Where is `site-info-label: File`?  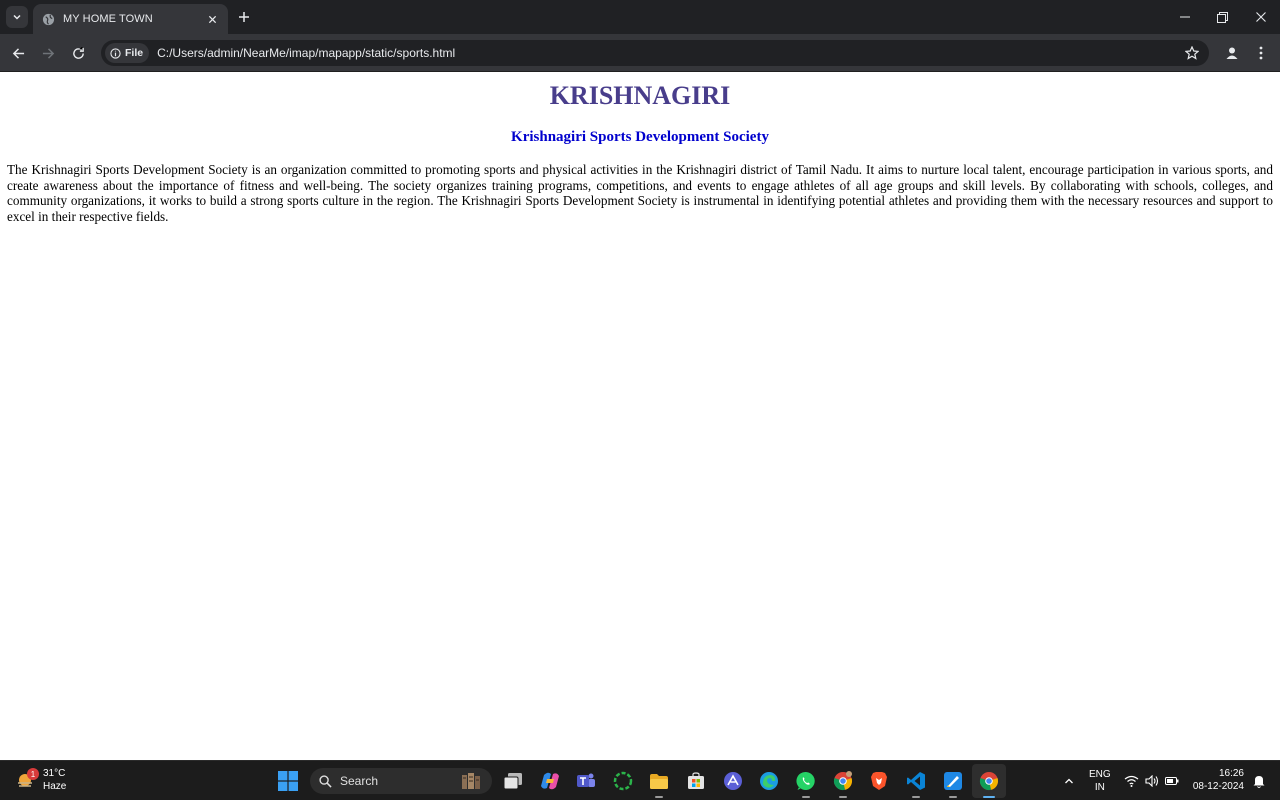
site-info-label: File is located at coordinates (134, 53).